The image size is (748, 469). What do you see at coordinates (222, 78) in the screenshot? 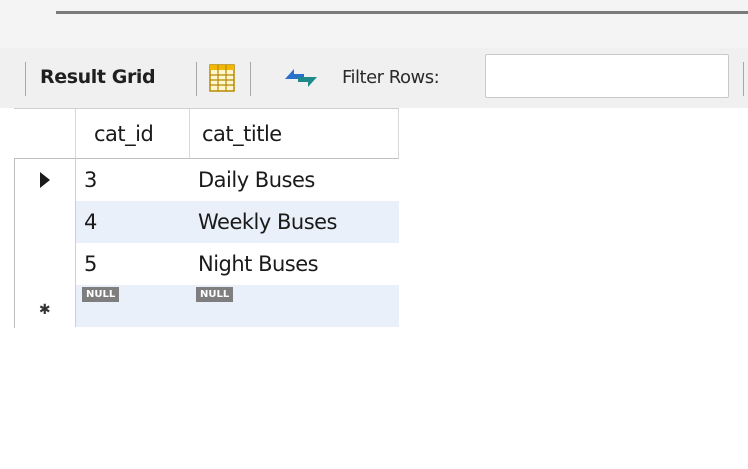
I see `grid-layout-icon` at bounding box center [222, 78].